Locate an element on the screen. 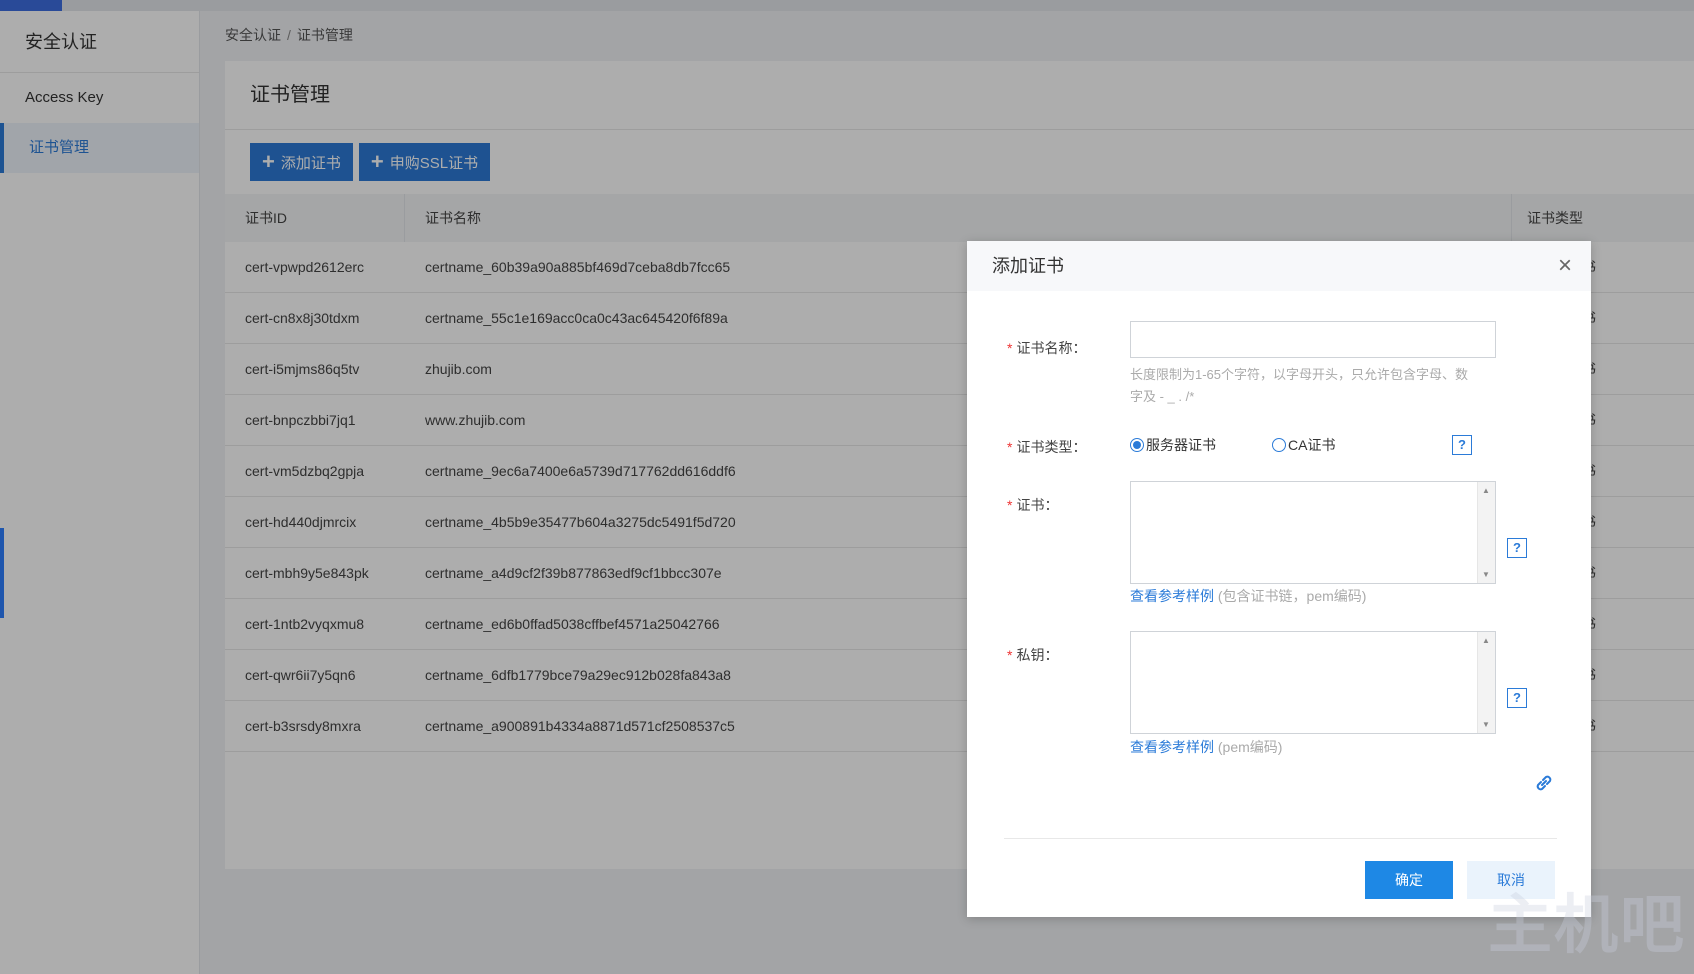 The image size is (1694, 974). link-icon is located at coordinates (1544, 783).